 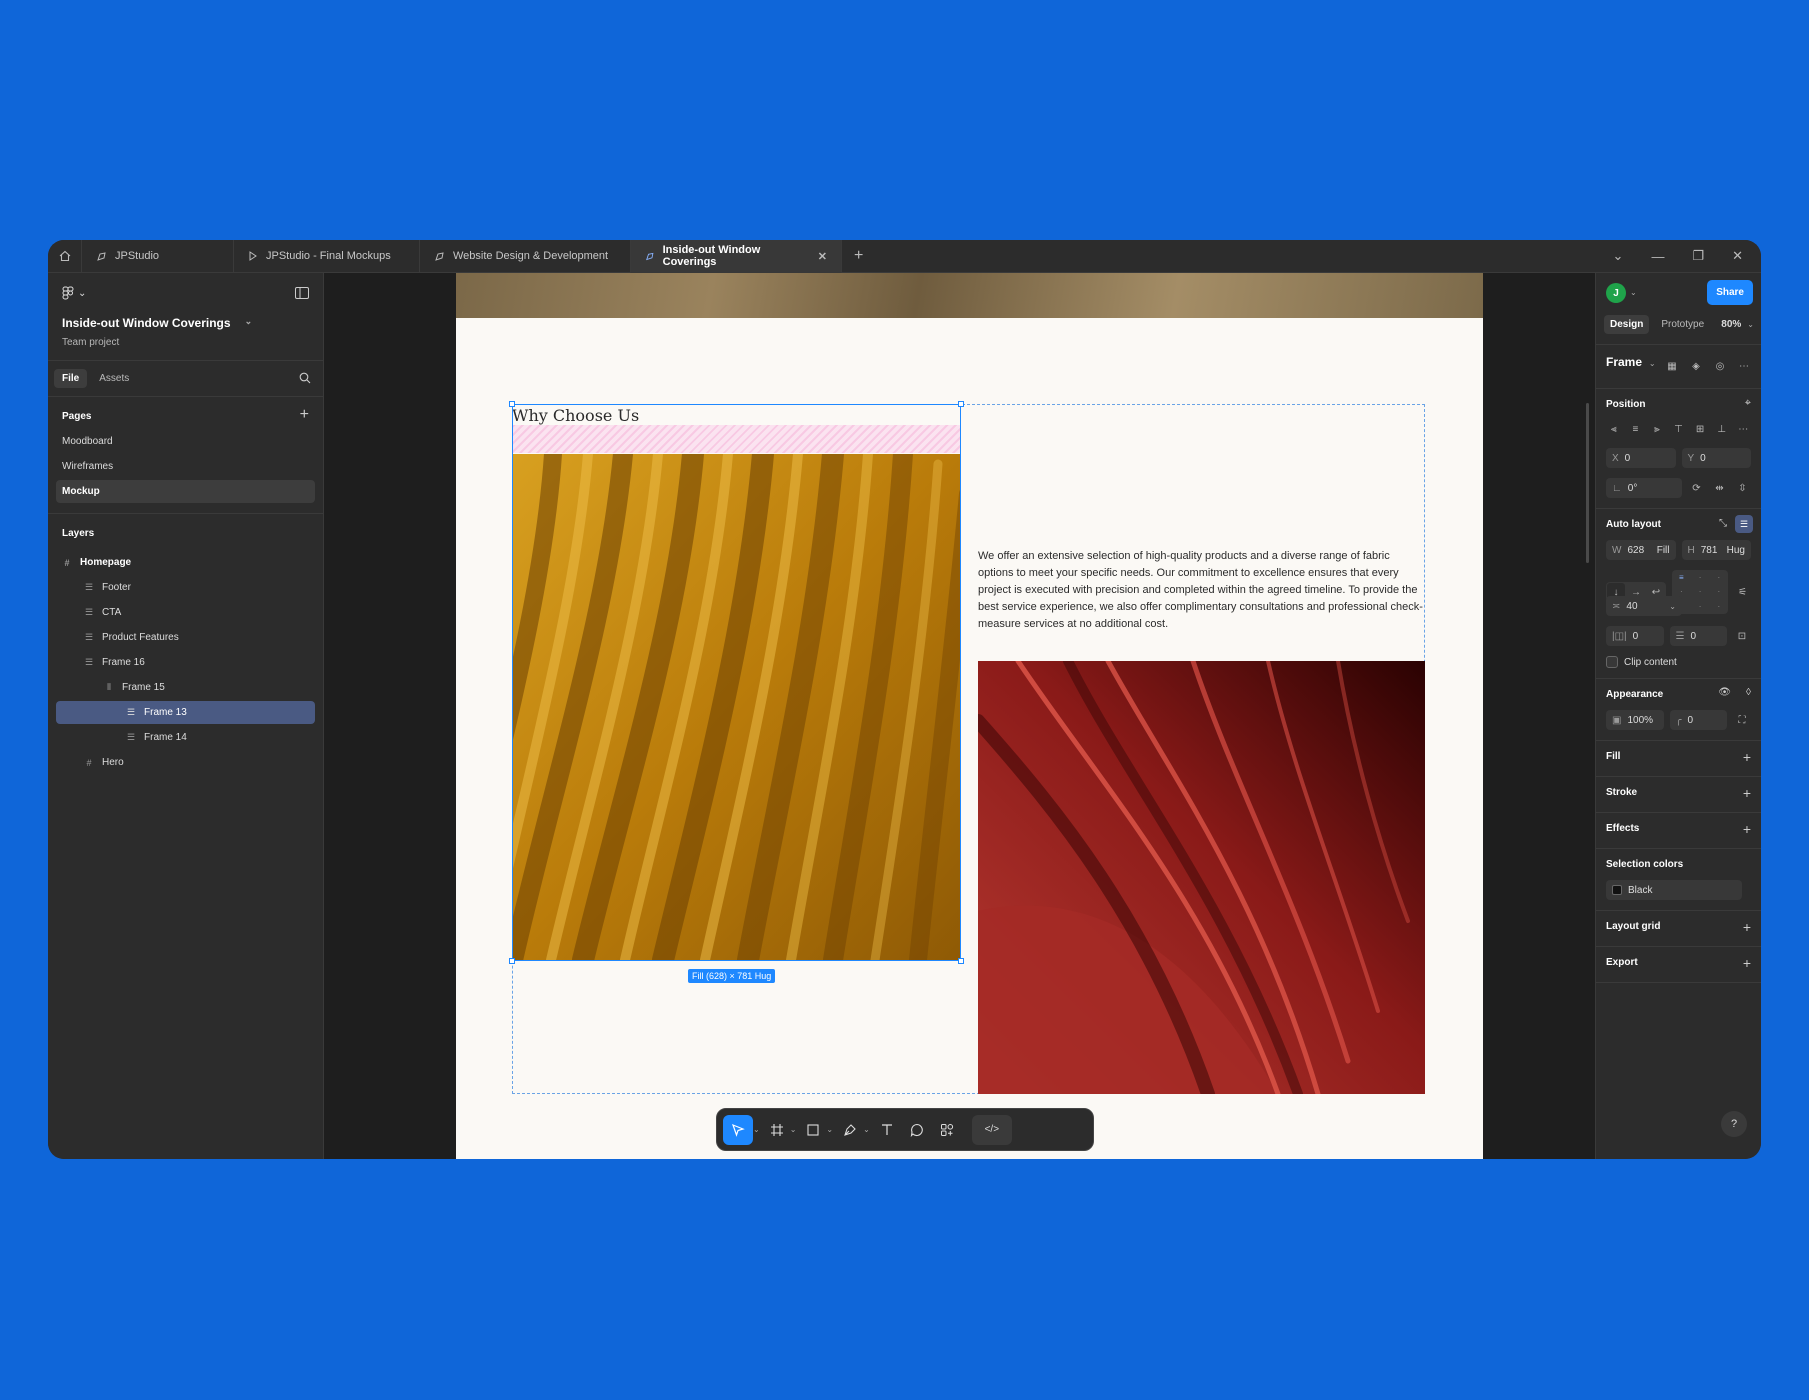 I want to click on tab-jpstudio-final-mockups: JPStudio - Final Mockups, so click(x=327, y=256).